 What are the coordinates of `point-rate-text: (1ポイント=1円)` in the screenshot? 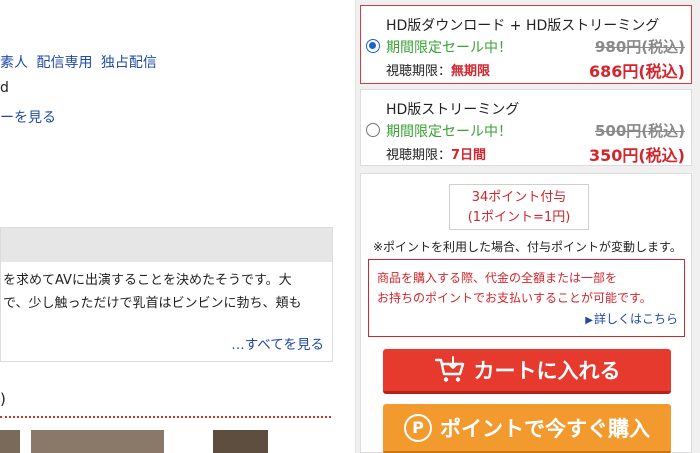 It's located at (519, 217).